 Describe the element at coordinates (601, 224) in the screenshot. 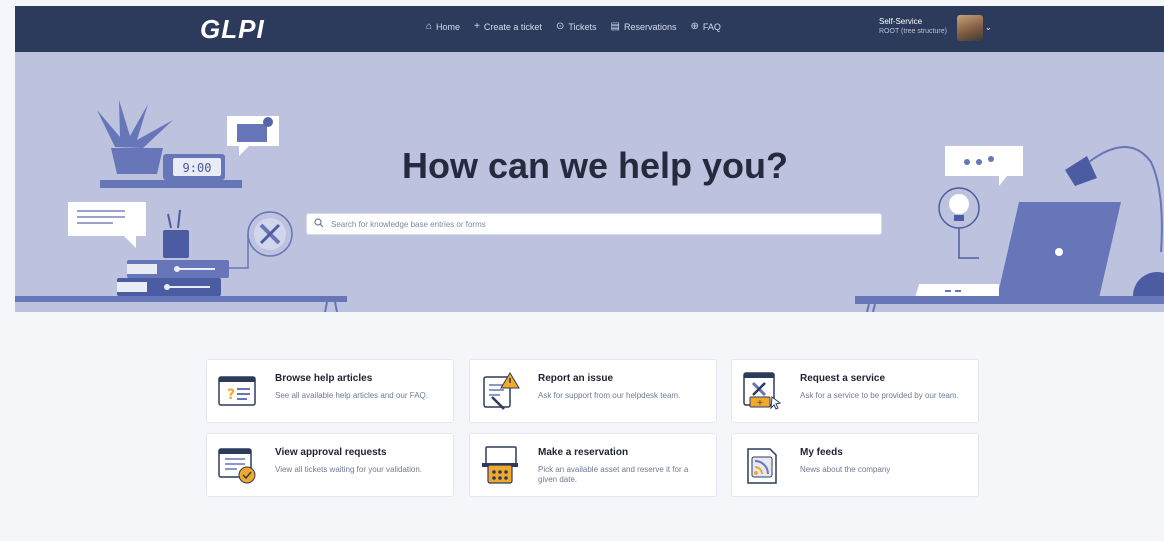

I see `search-input` at that location.